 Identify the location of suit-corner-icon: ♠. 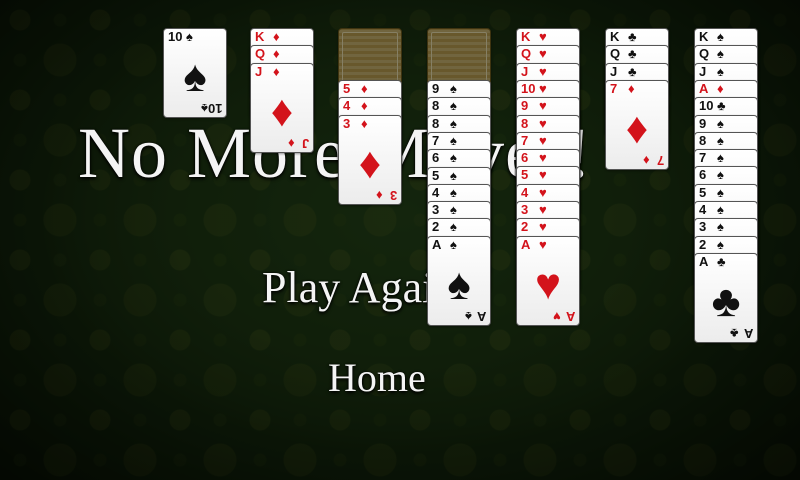
(468, 316).